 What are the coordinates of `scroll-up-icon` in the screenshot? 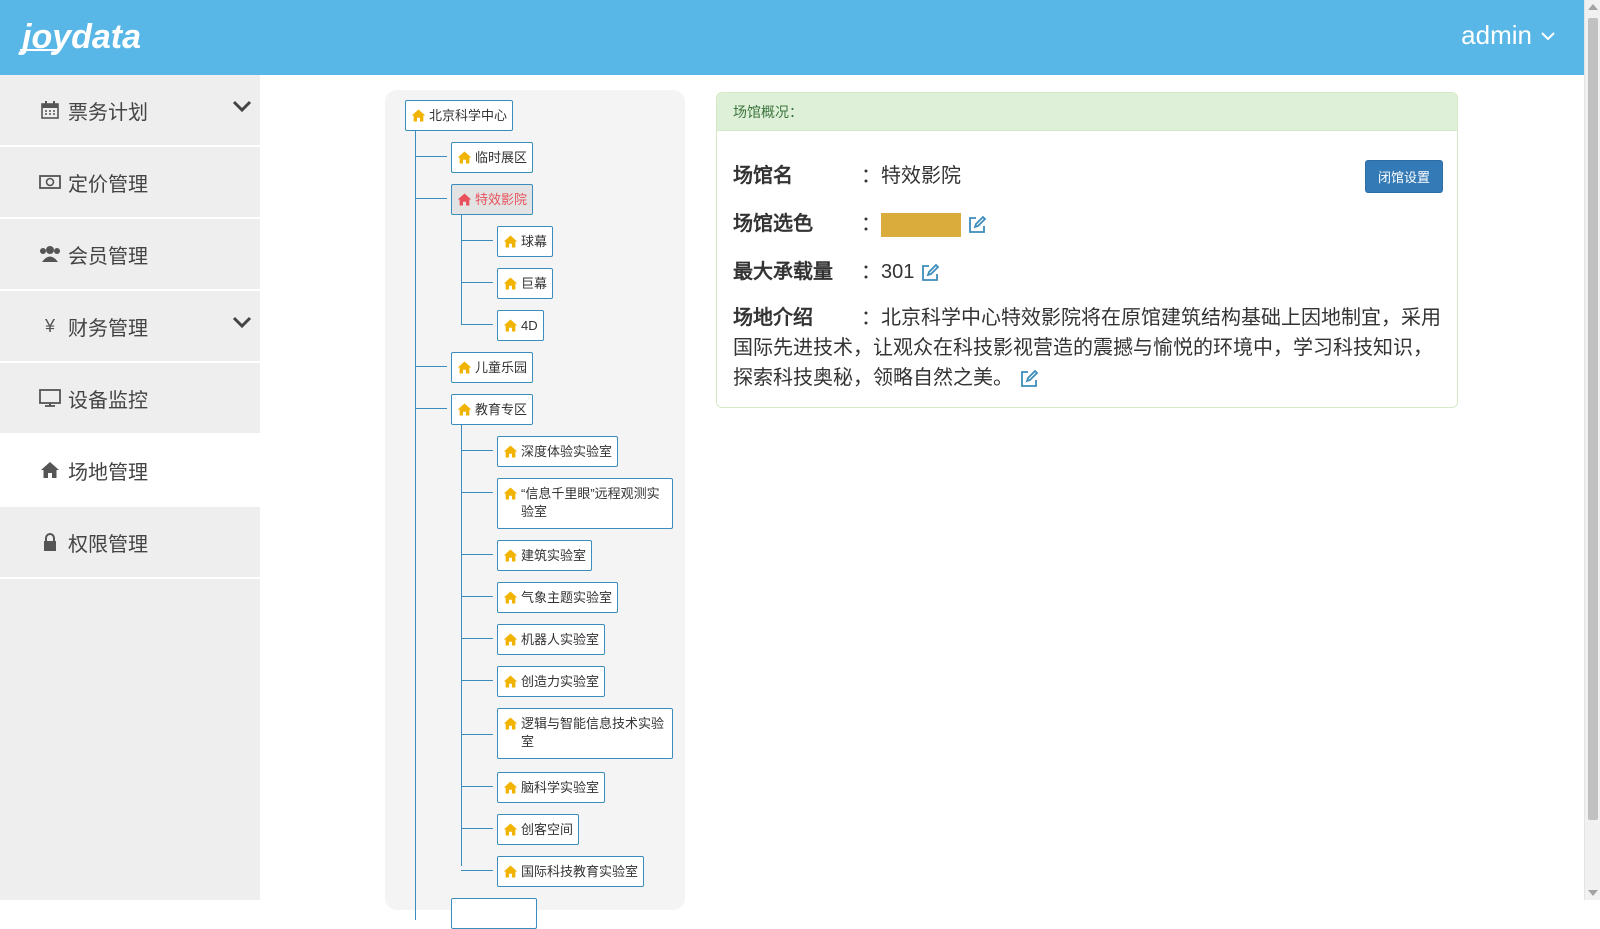 It's located at (1593, 7).